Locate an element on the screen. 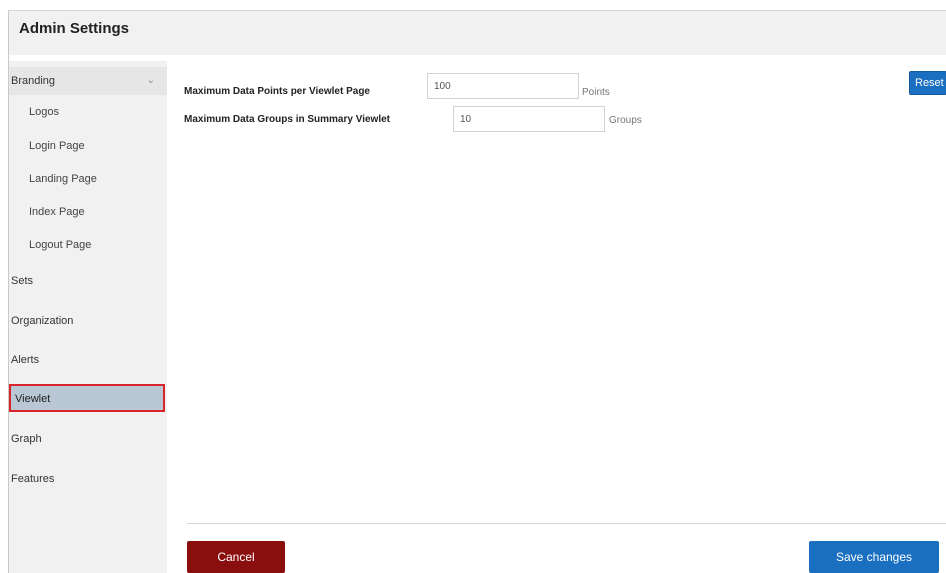 The image size is (946, 573). sidebar-item-label: Branding is located at coordinates (33, 81).